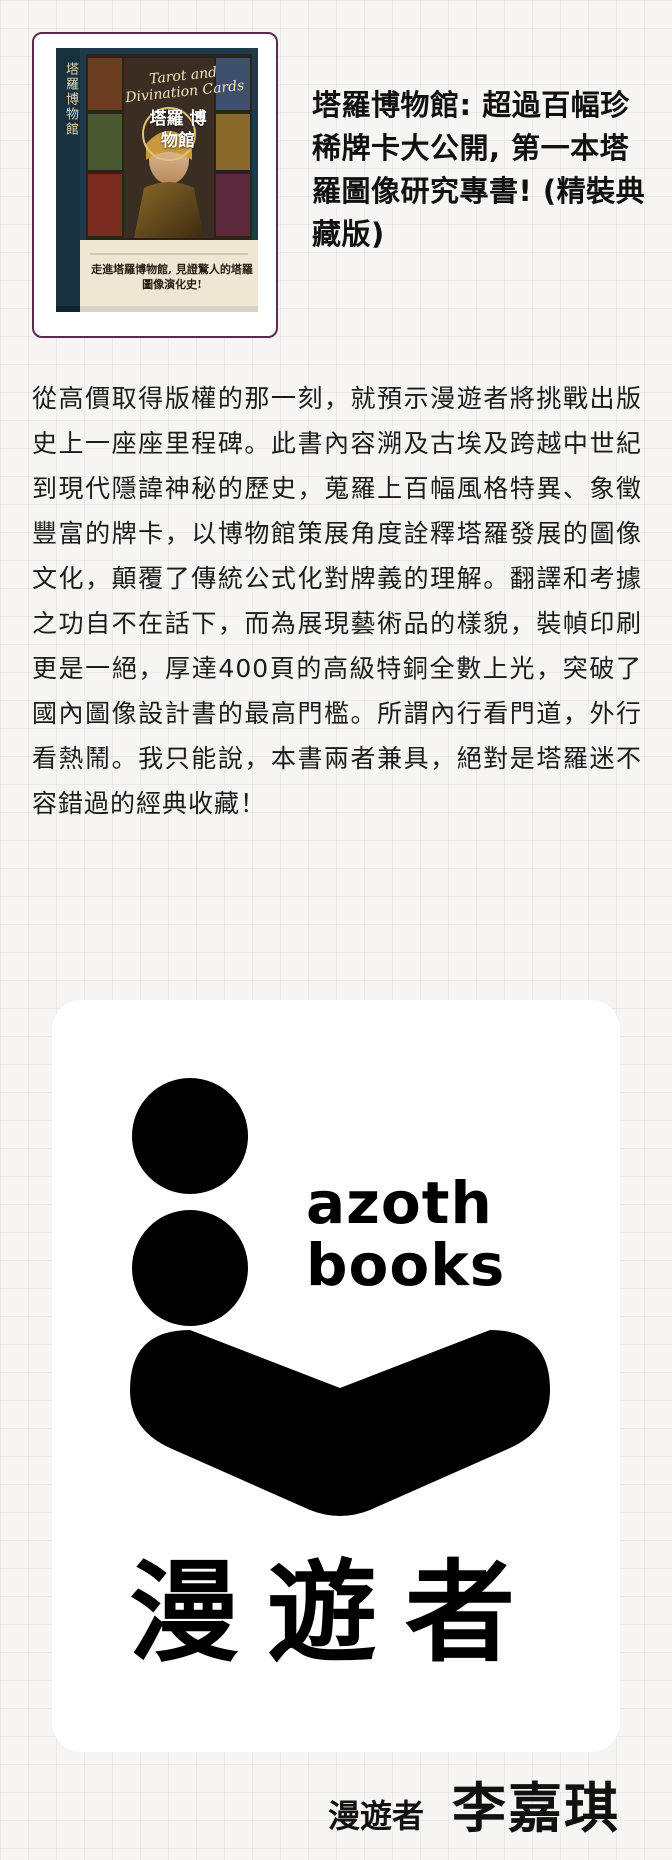  What do you see at coordinates (406, 1265) in the screenshot?
I see `logo-wordmark-line2: books` at bounding box center [406, 1265].